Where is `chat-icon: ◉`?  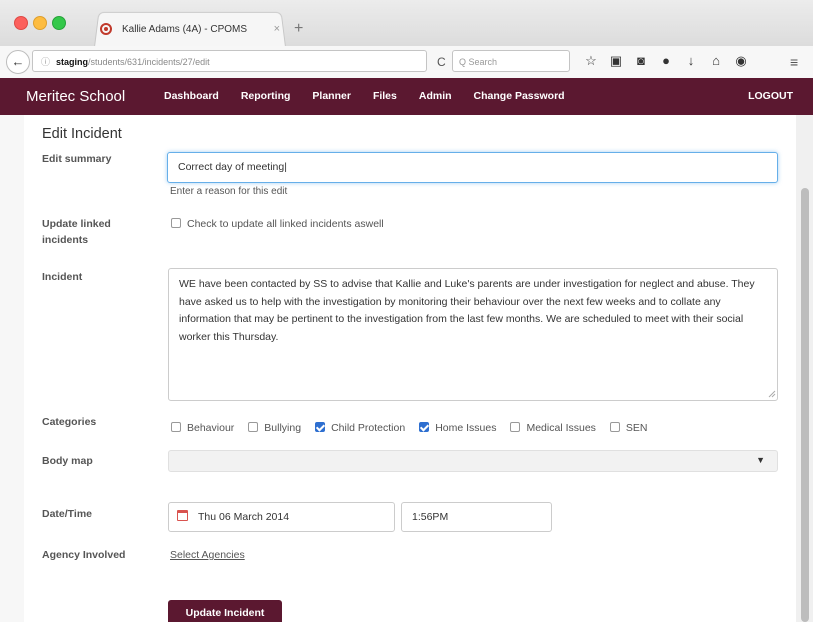
chat-icon: ◉ is located at coordinates (741, 61).